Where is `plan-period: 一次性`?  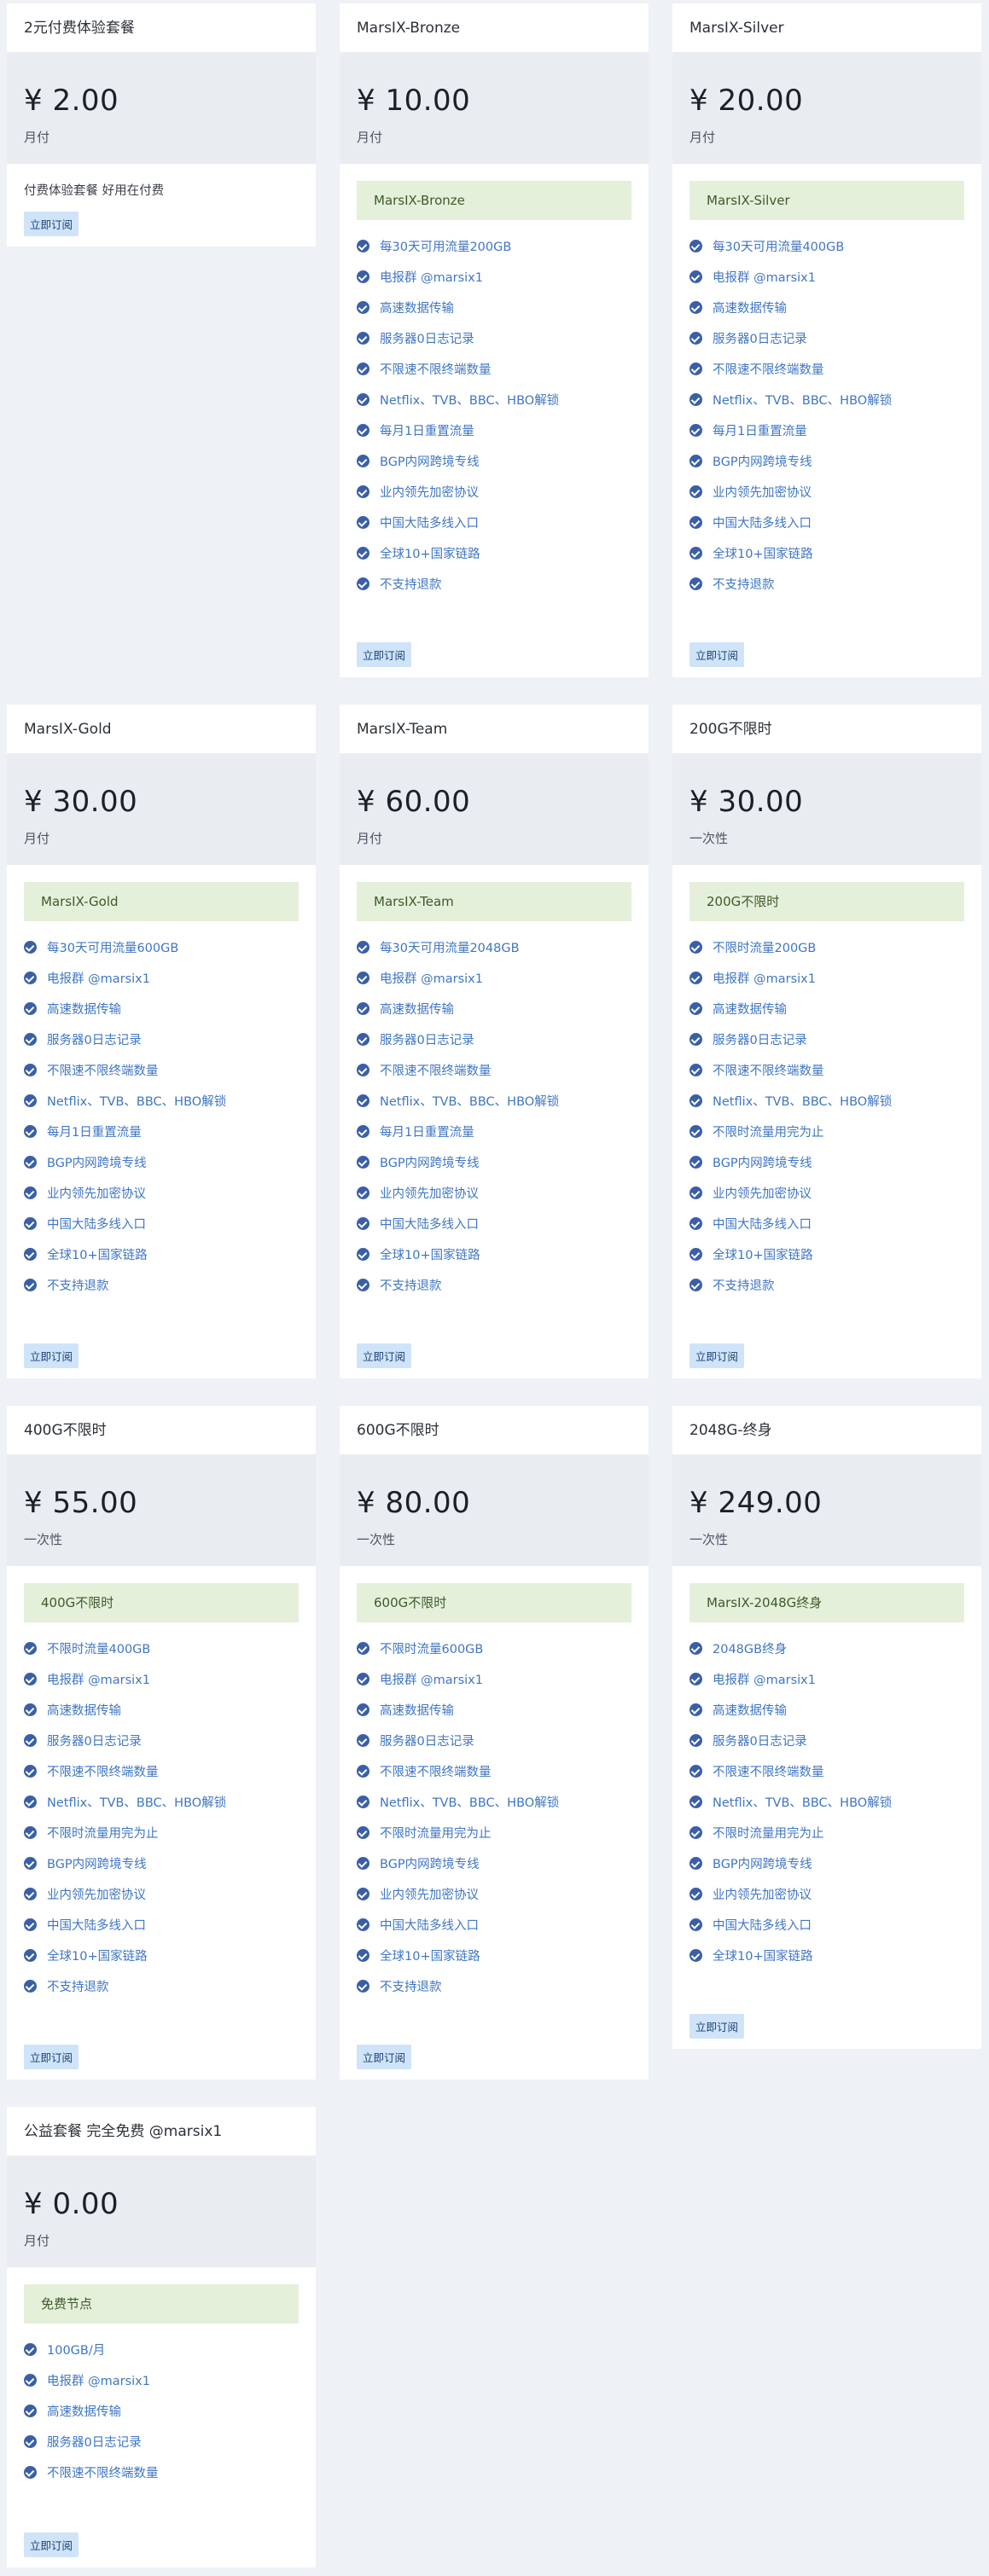 plan-period: 一次性 is located at coordinates (43, 1539).